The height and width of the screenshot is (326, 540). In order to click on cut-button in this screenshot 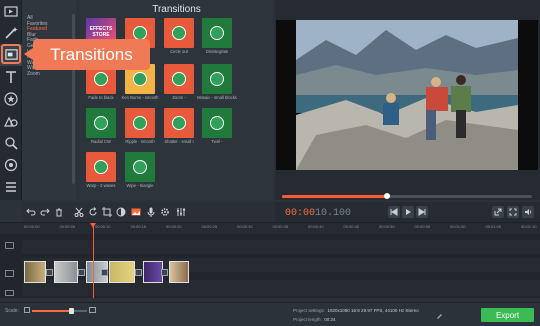, I will do `click(79, 212)`.